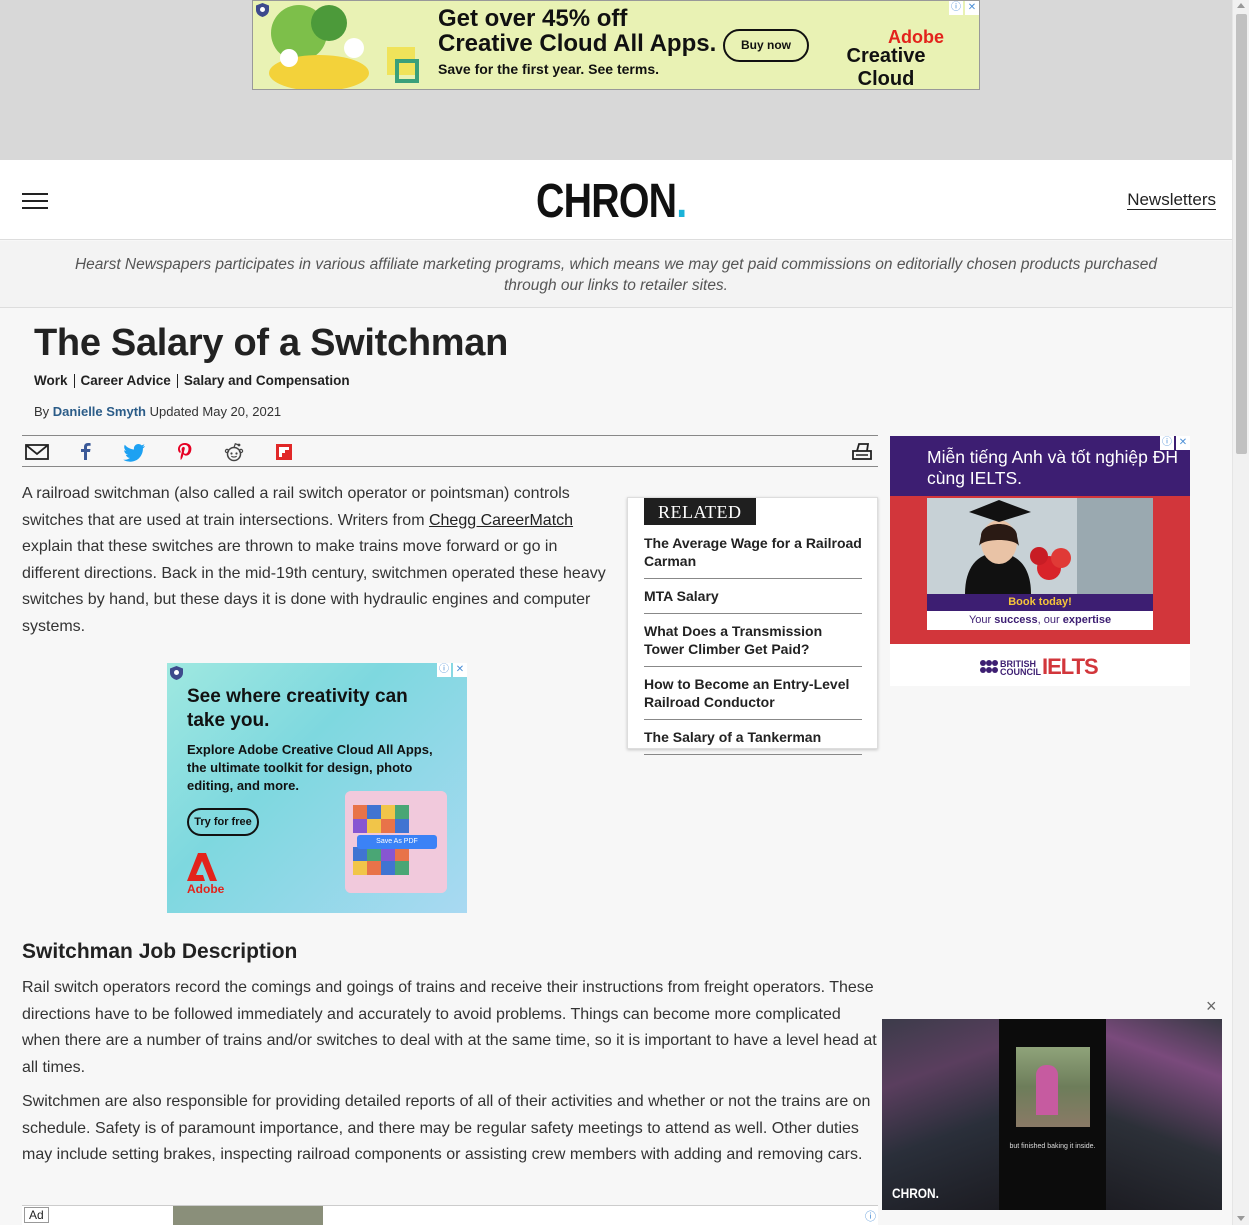 Image resolution: width=1249 pixels, height=1225 pixels. What do you see at coordinates (344, 47) in the screenshot?
I see `ad-artwork` at bounding box center [344, 47].